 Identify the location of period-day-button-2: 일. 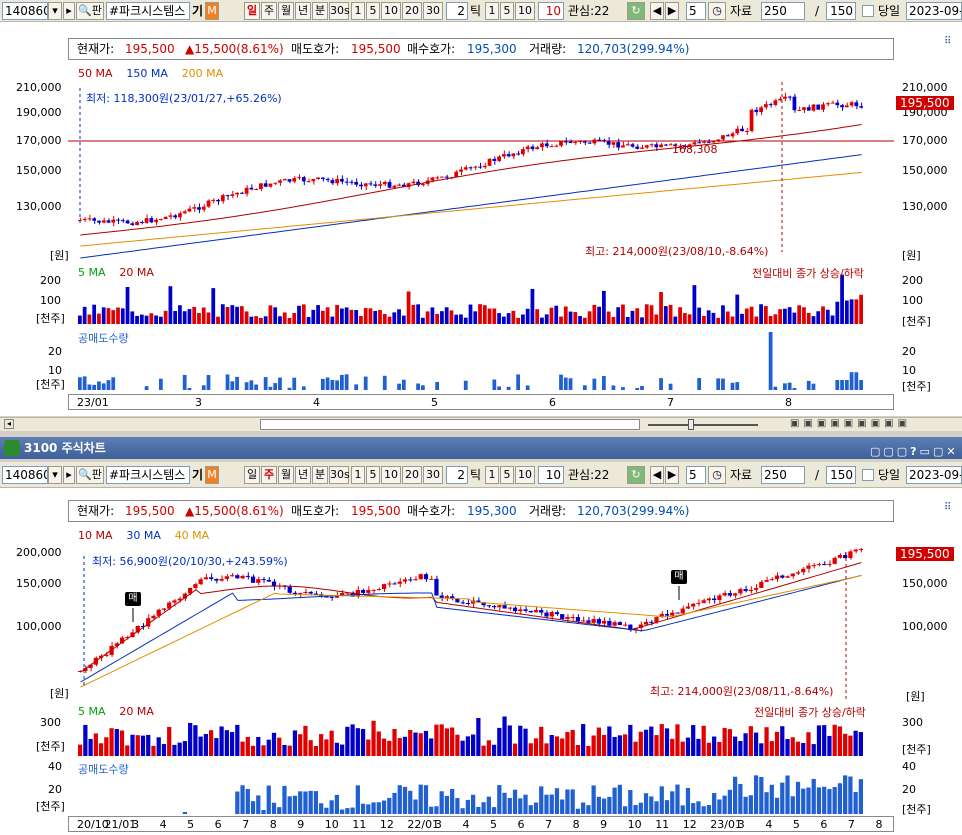
(252, 475).